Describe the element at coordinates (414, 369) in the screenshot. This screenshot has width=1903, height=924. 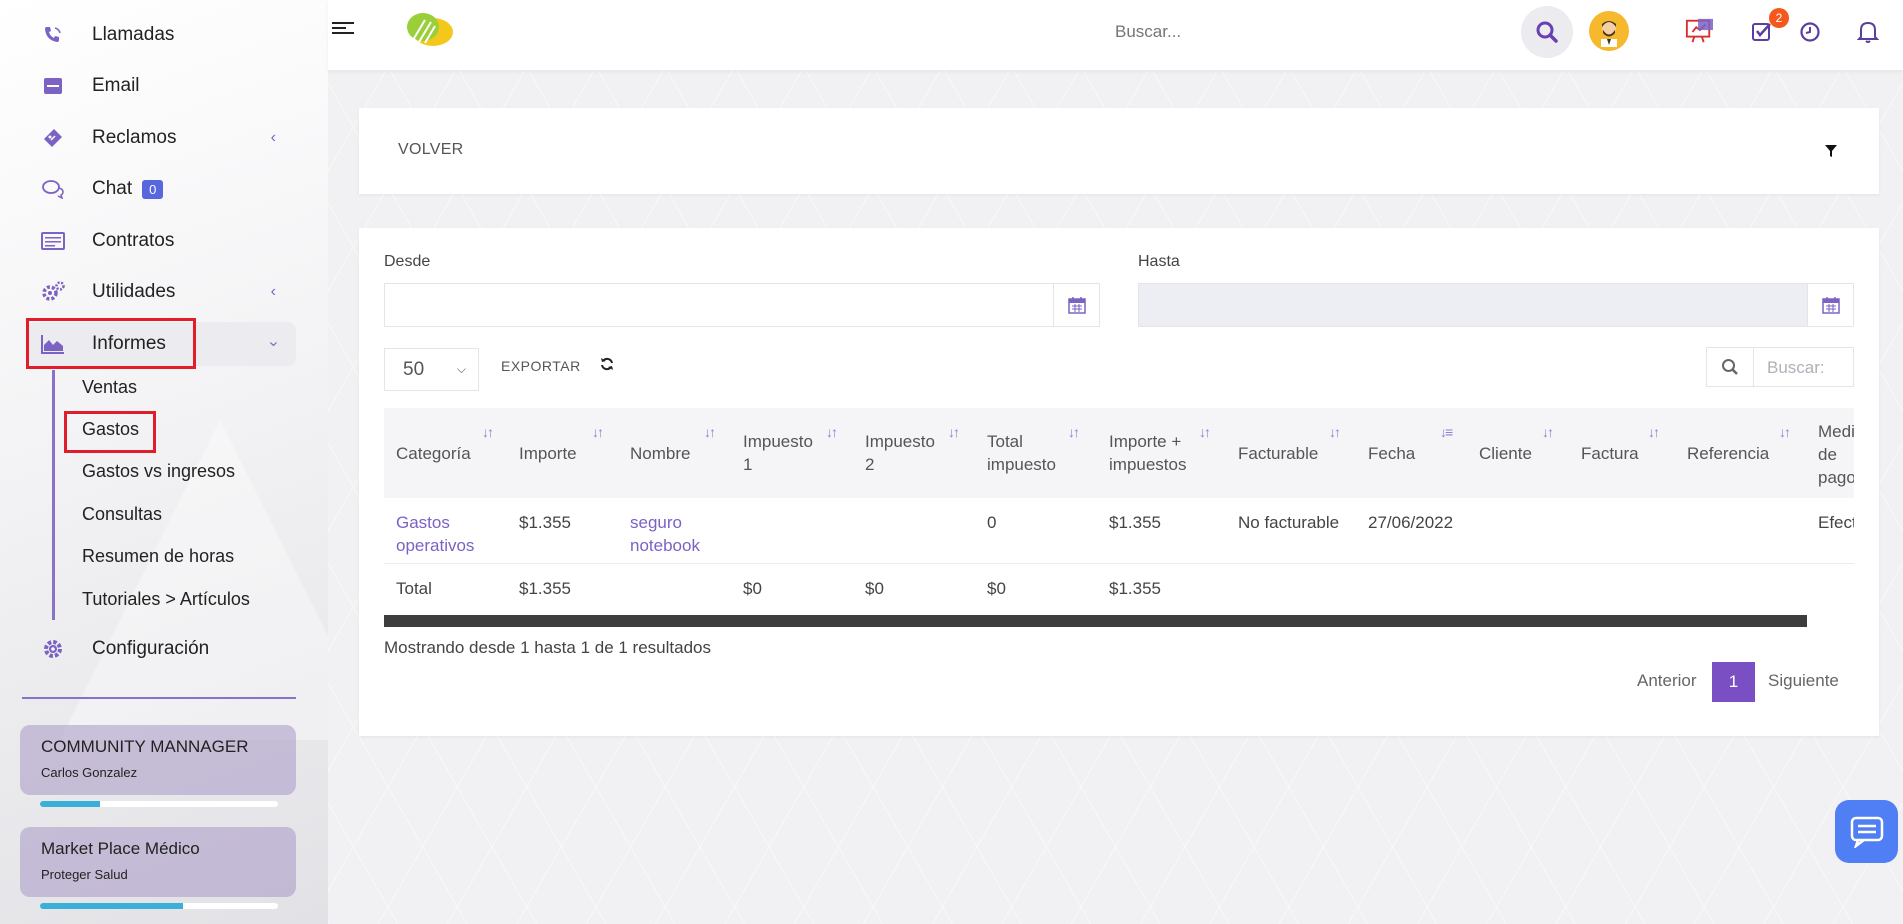
I see `page-size-value: 50` at that location.